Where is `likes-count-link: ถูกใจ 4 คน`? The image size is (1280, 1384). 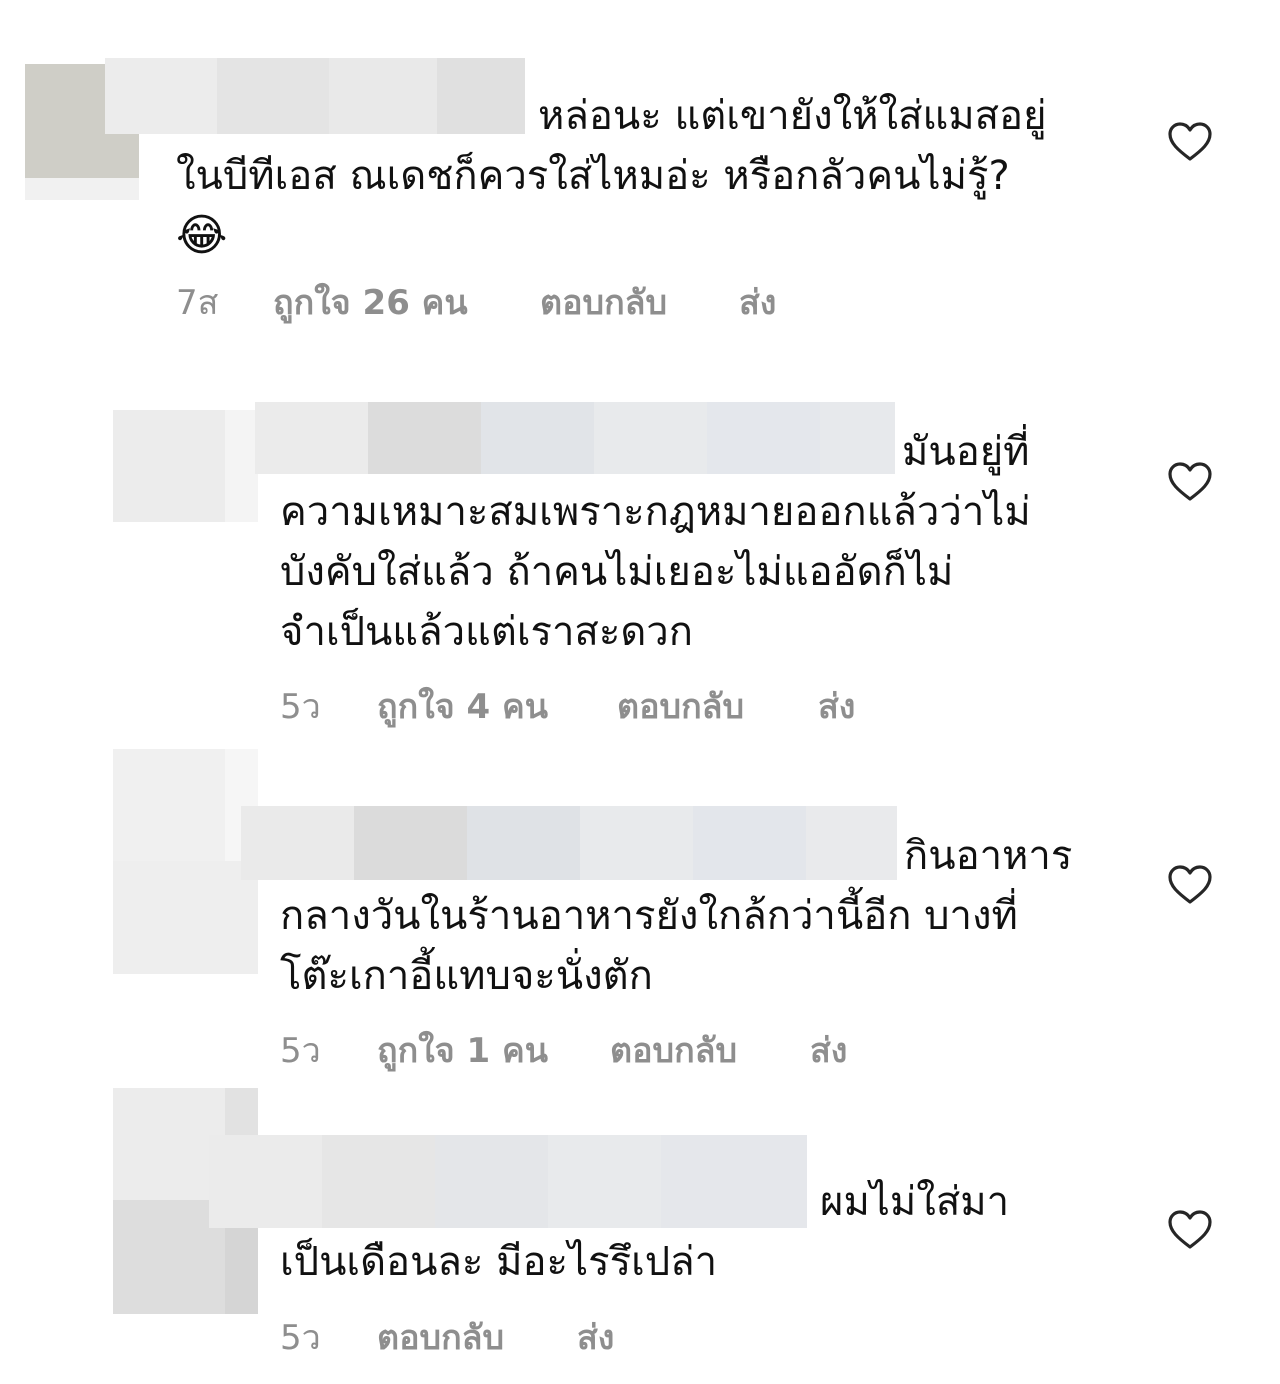 likes-count-link: ถูกใจ 4 คน is located at coordinates (462, 707).